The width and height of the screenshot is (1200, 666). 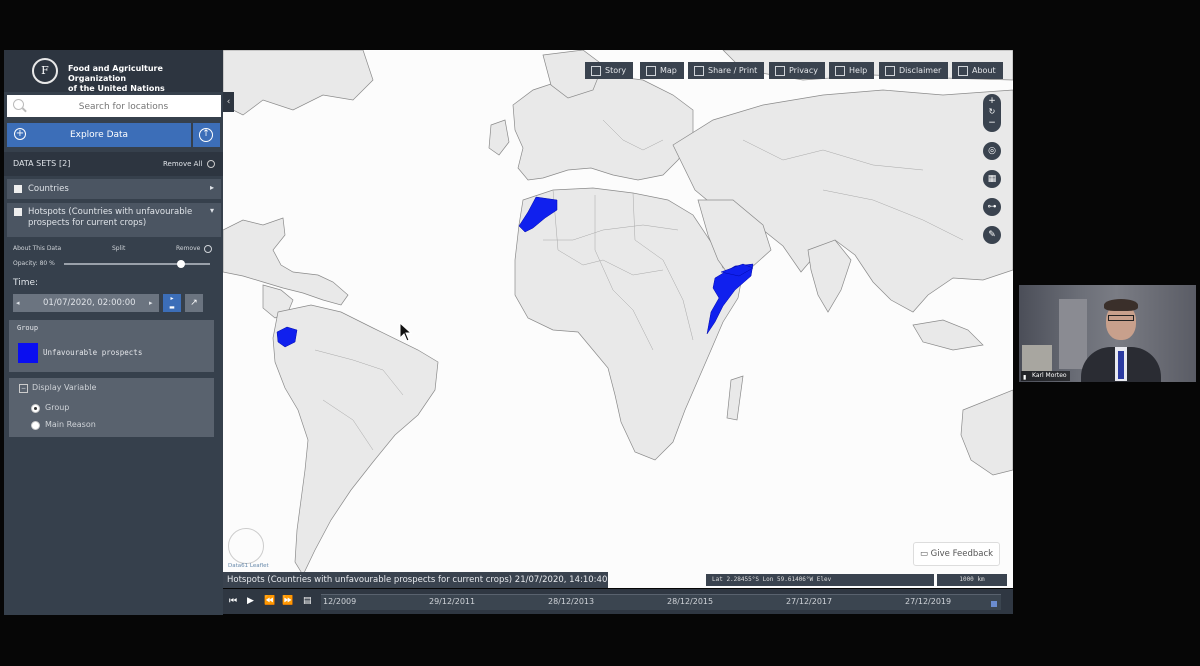 What do you see at coordinates (250, 601) in the screenshot?
I see `play-icon: ▶` at bounding box center [250, 601].